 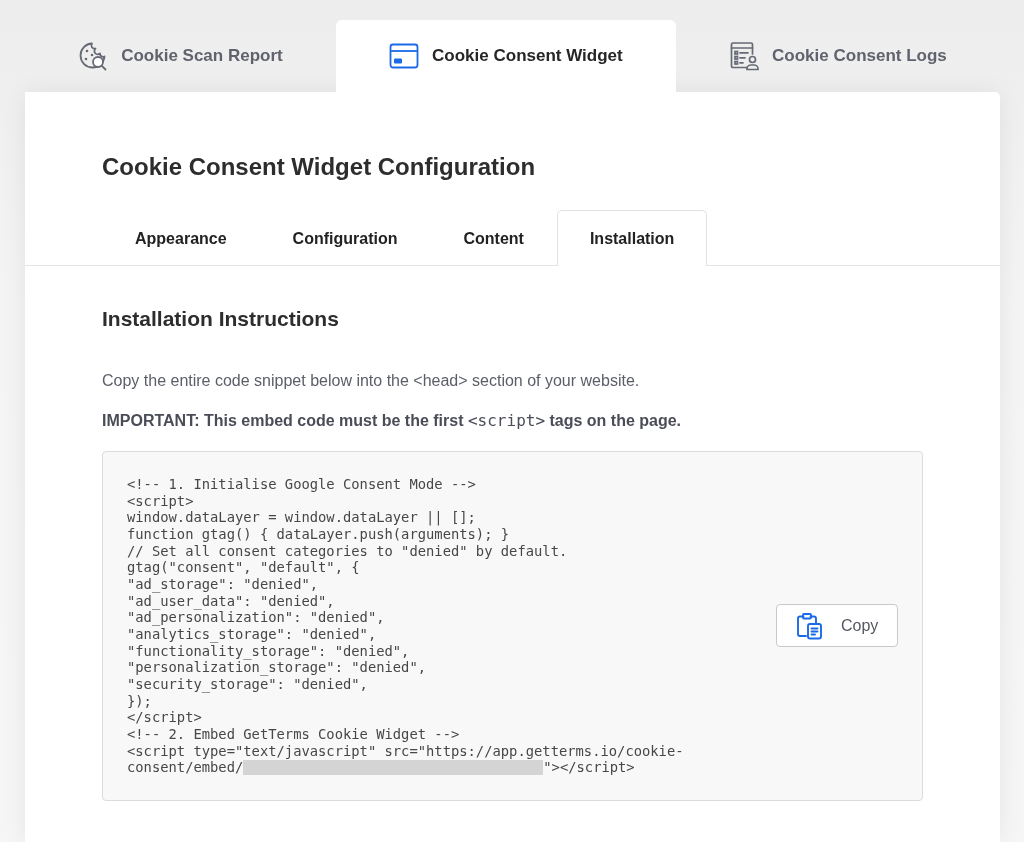 I want to click on instruction-text: Copy the entire code snippet below into the <head> section of your website., so click(x=371, y=381).